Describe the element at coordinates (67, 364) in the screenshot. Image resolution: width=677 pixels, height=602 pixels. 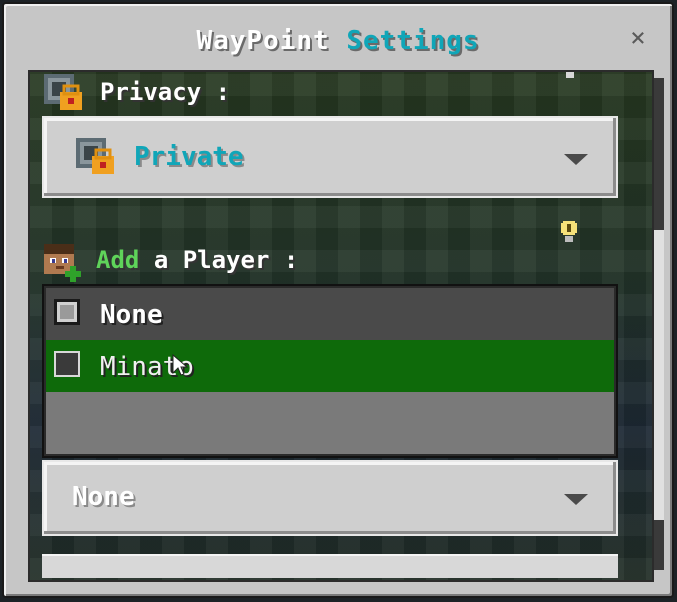
I see `checkbox-unchecked` at that location.